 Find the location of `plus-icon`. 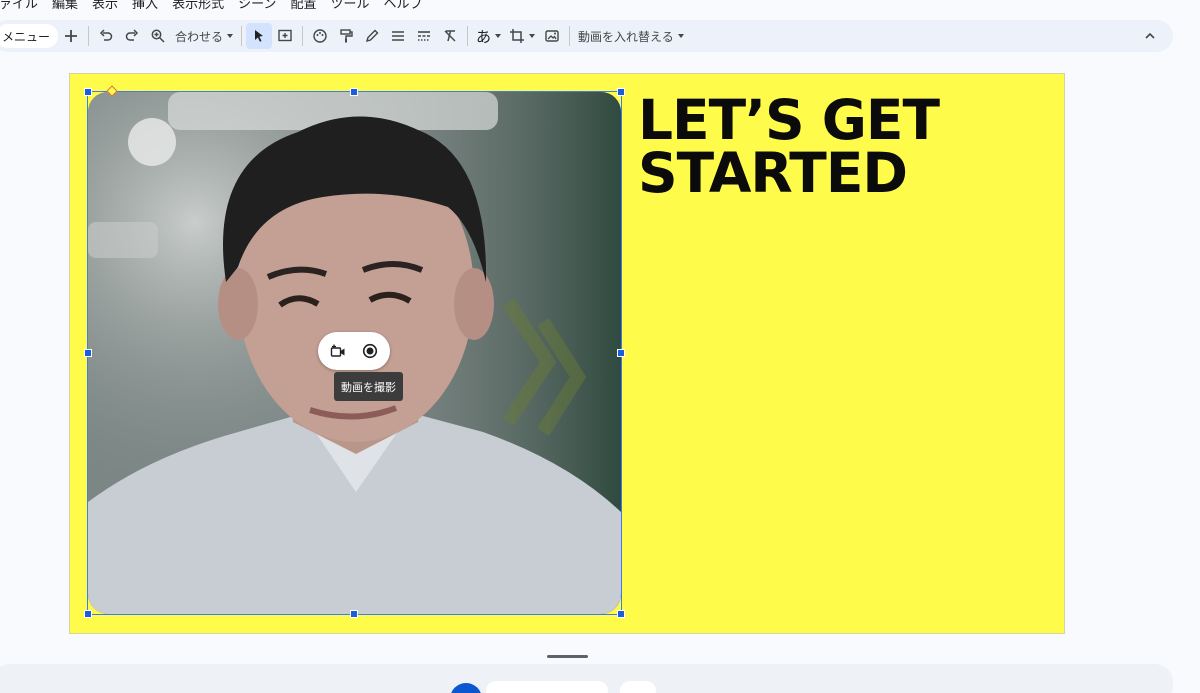

plus-icon is located at coordinates (71, 36).